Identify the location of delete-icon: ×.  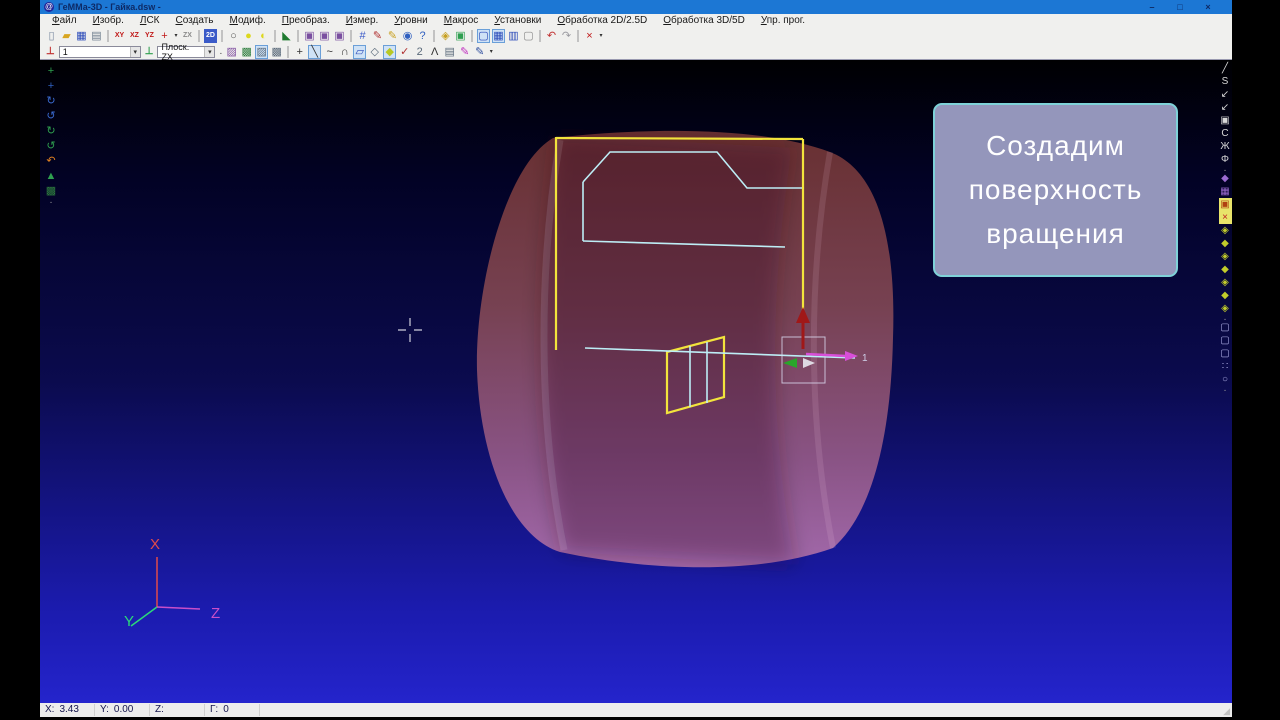
(589, 36).